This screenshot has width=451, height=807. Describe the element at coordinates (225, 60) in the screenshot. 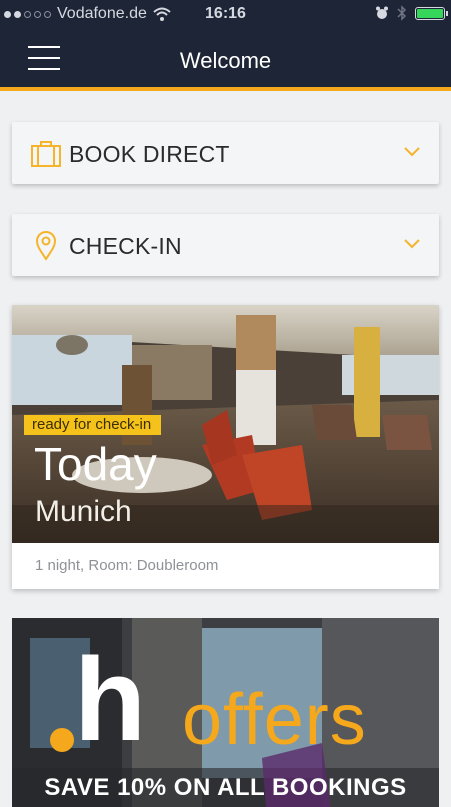

I see `page-title: Welcome` at that location.